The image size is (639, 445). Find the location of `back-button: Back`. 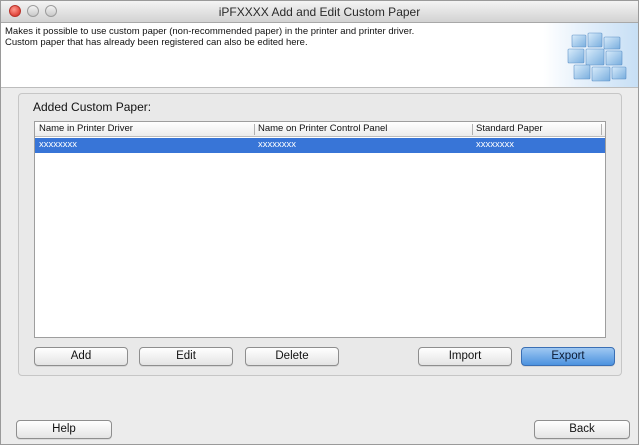

back-button: Back is located at coordinates (582, 429).